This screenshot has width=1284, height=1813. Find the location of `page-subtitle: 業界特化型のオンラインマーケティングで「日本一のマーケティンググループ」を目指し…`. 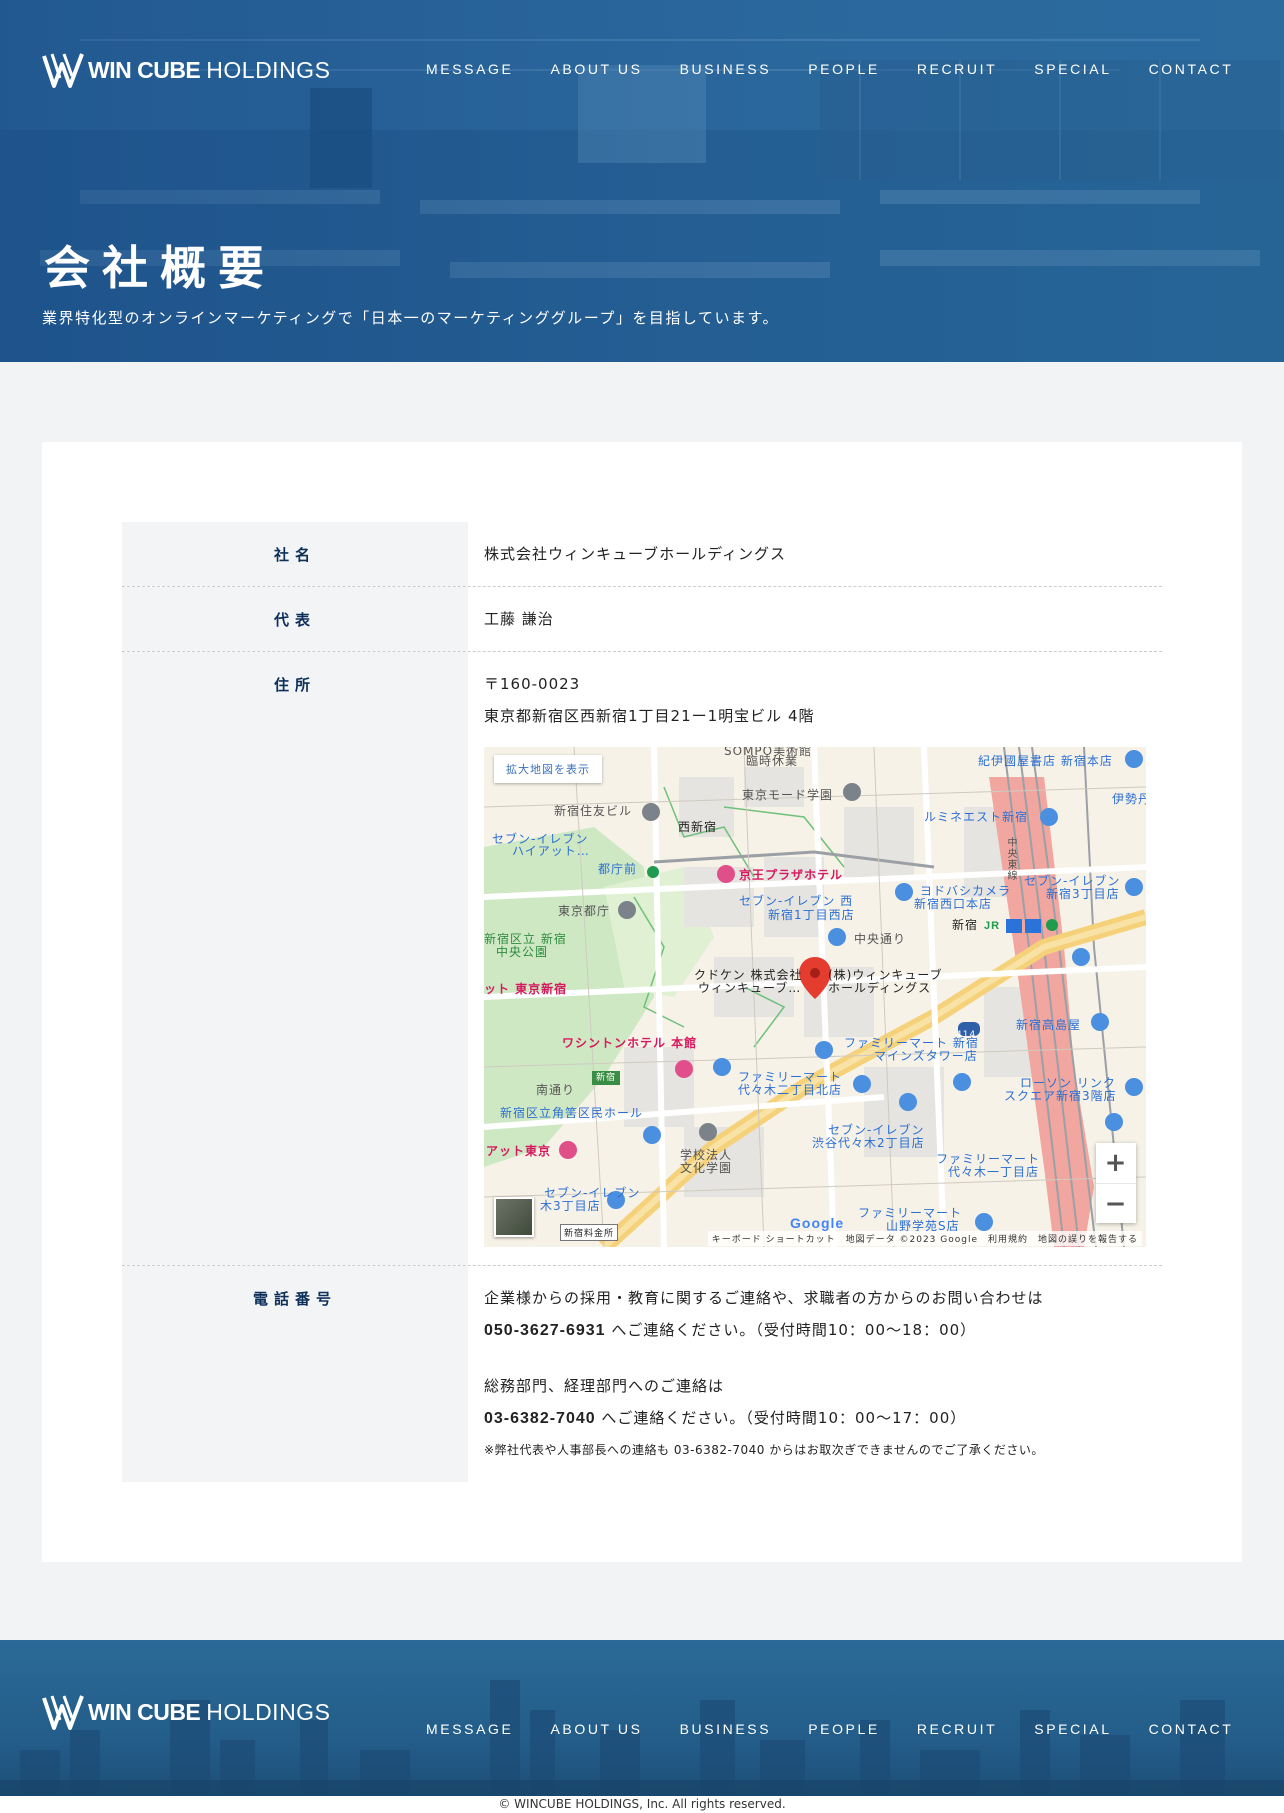

page-subtitle: 業界特化型のオンラインマーケティングで「日本一のマーケティンググループ」を目指し… is located at coordinates (410, 318).